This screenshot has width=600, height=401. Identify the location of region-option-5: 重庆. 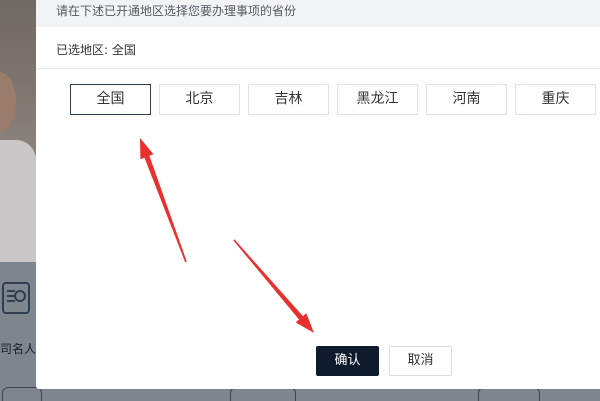
(555, 99).